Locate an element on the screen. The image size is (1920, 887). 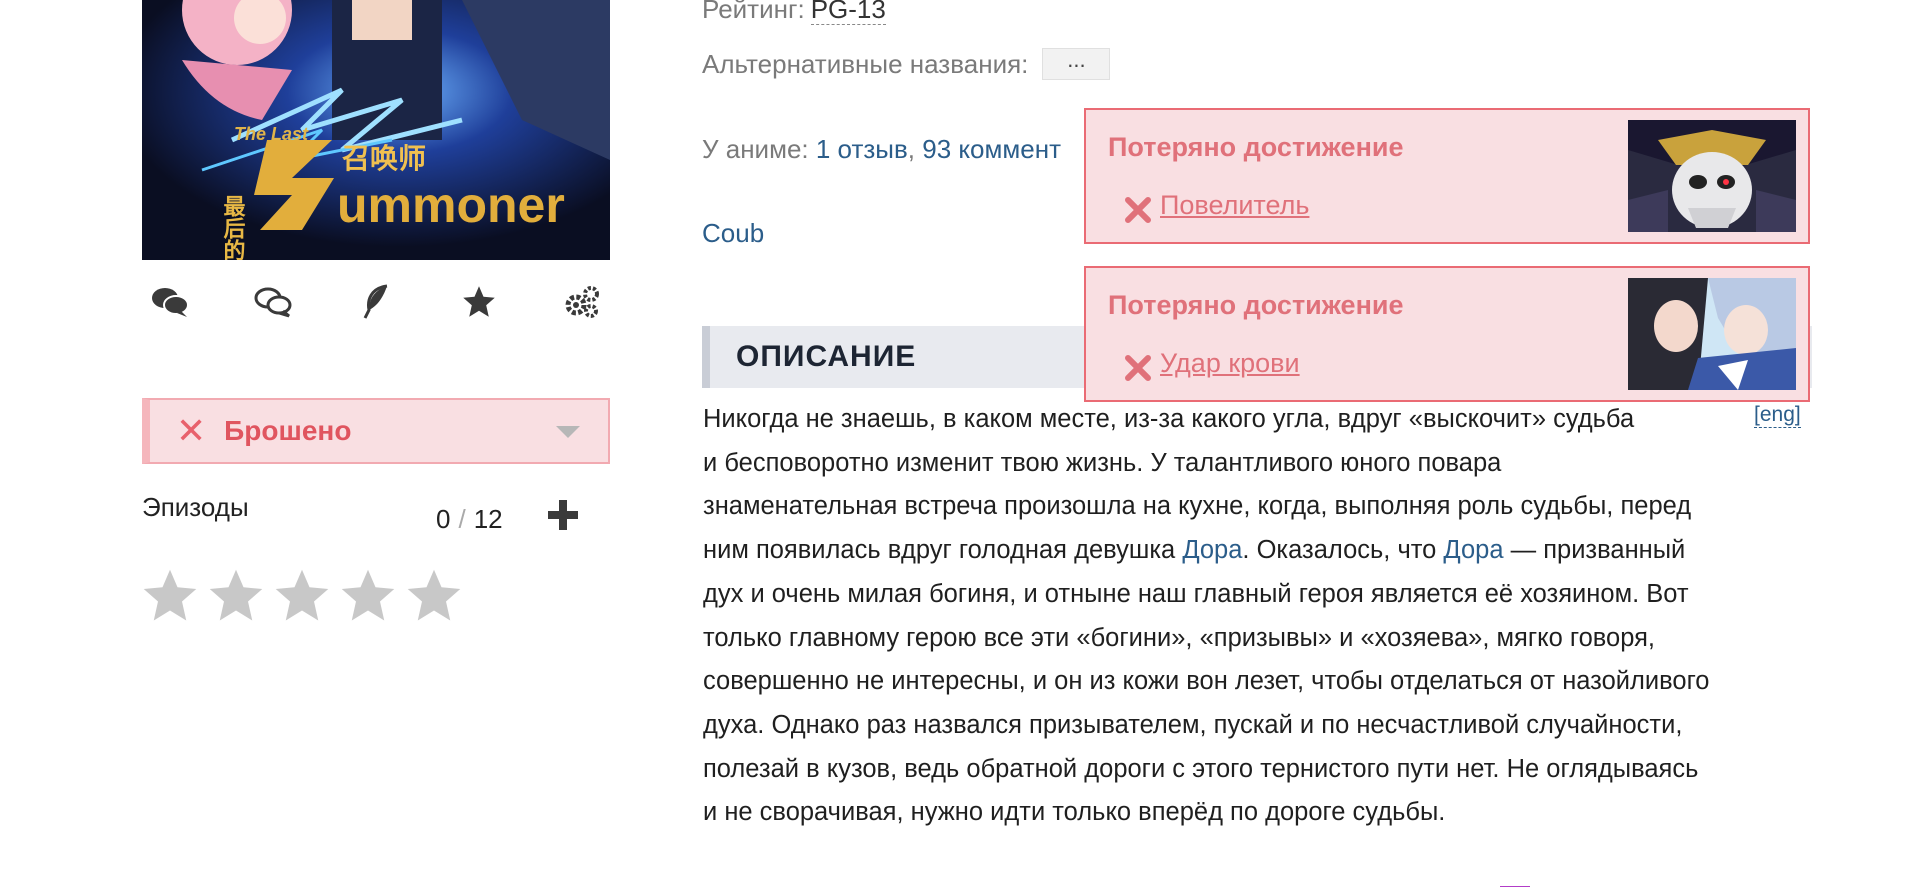
achievement-name: Повелитель is located at coordinates (1234, 205).